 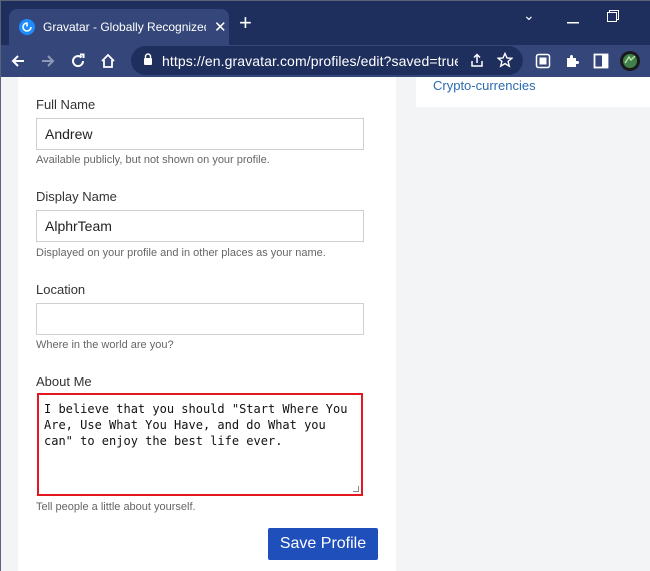 What do you see at coordinates (124, 27) in the screenshot?
I see `tab-title: Gravatar - Globally Recognized Avatars` at bounding box center [124, 27].